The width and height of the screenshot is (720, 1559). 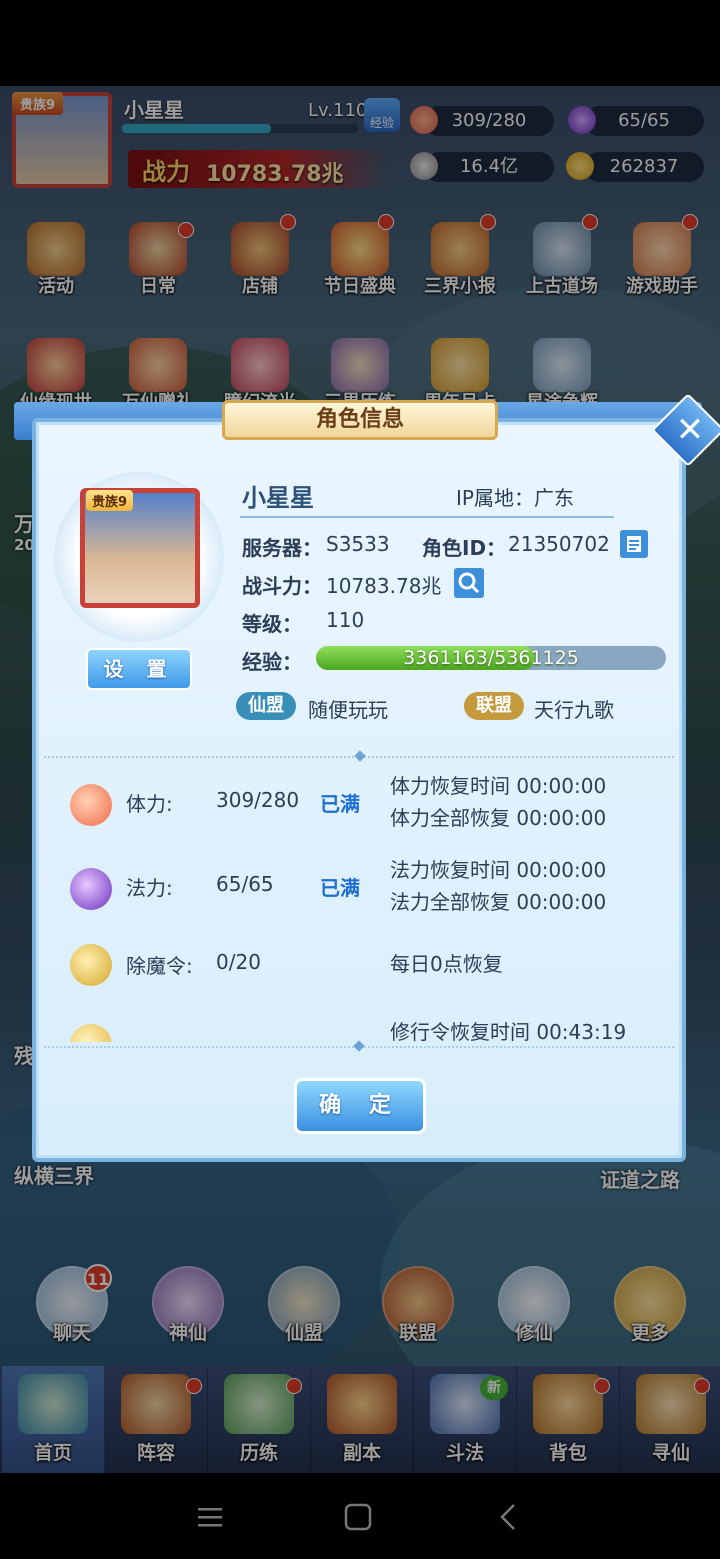 I want to click on stat-value: 65/65, so click(x=245, y=884).